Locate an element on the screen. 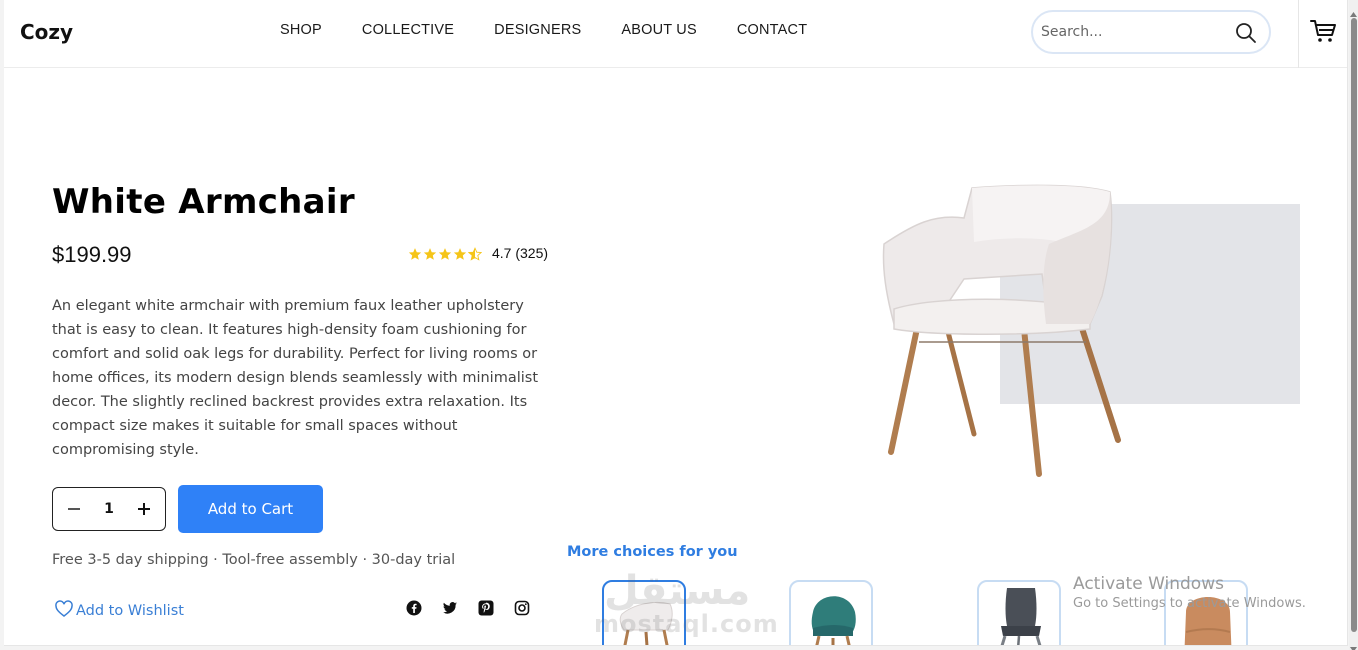 This screenshot has width=1358, height=650. quantity-stepper: 1 is located at coordinates (109, 509).